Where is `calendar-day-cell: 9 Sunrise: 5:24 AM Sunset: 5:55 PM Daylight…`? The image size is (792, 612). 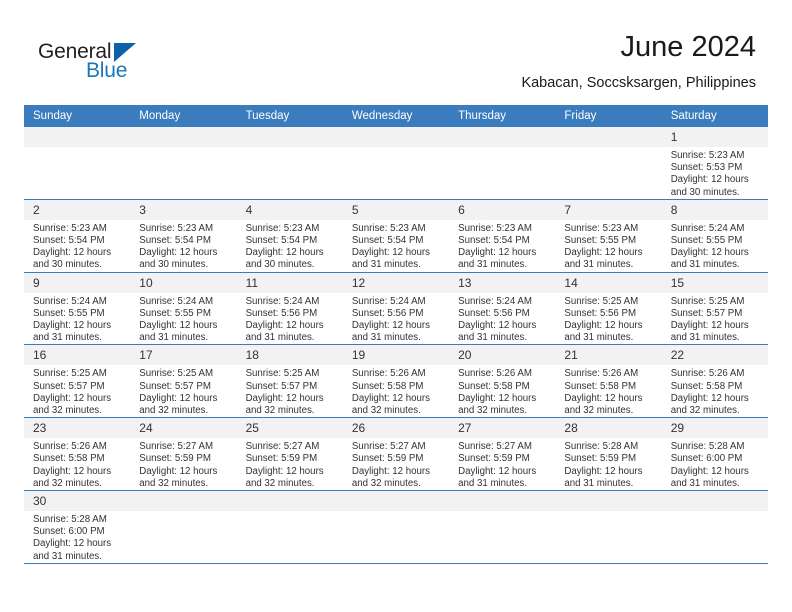
calendar-day-cell: 9 Sunrise: 5:24 AM Sunset: 5:55 PM Daylight… is located at coordinates (77, 309).